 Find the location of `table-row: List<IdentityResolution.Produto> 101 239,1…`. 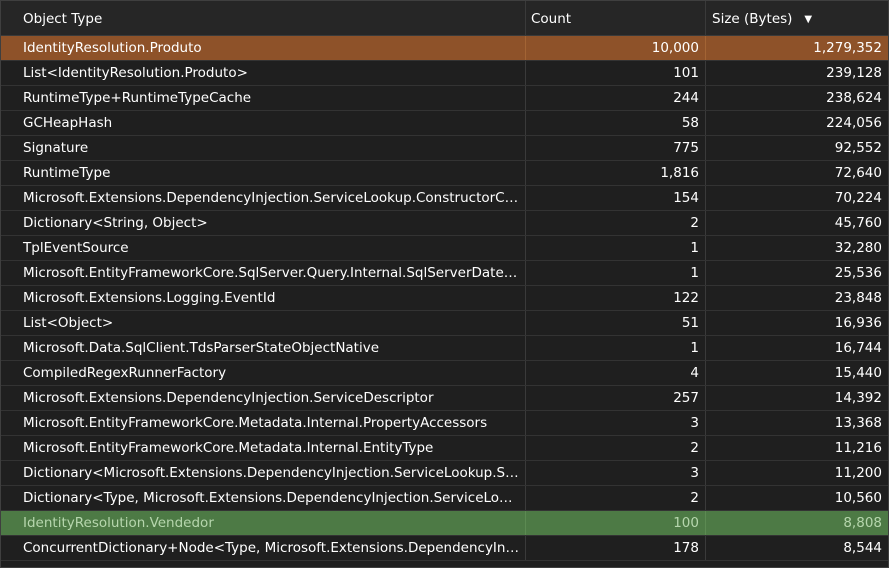

table-row: List<IdentityResolution.Produto> 101 239,1… is located at coordinates (444, 73).